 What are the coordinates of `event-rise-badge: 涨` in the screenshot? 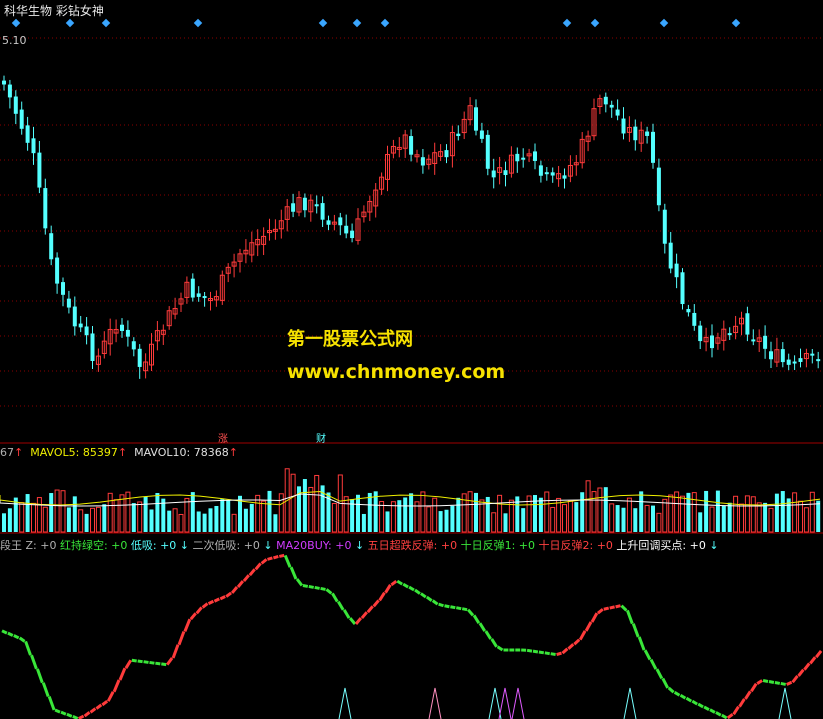 It's located at (223, 437).